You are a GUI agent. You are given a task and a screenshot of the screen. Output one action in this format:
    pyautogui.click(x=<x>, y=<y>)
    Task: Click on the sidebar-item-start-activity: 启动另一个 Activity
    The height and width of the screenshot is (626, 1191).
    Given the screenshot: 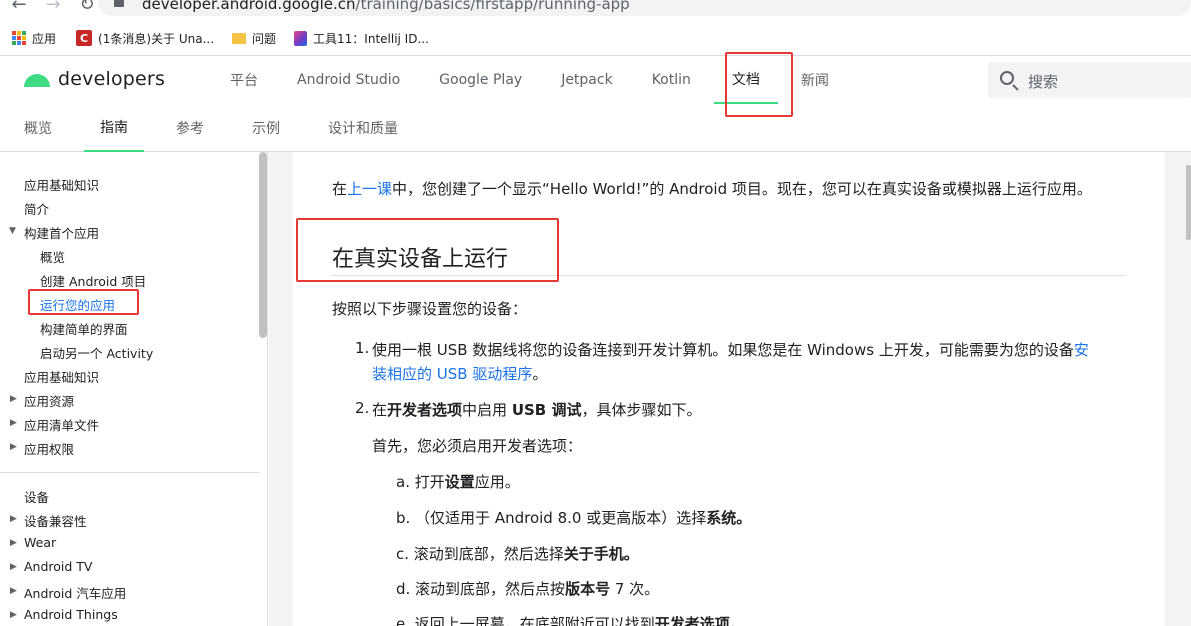 What is the action you would take?
    pyautogui.click(x=96, y=352)
    